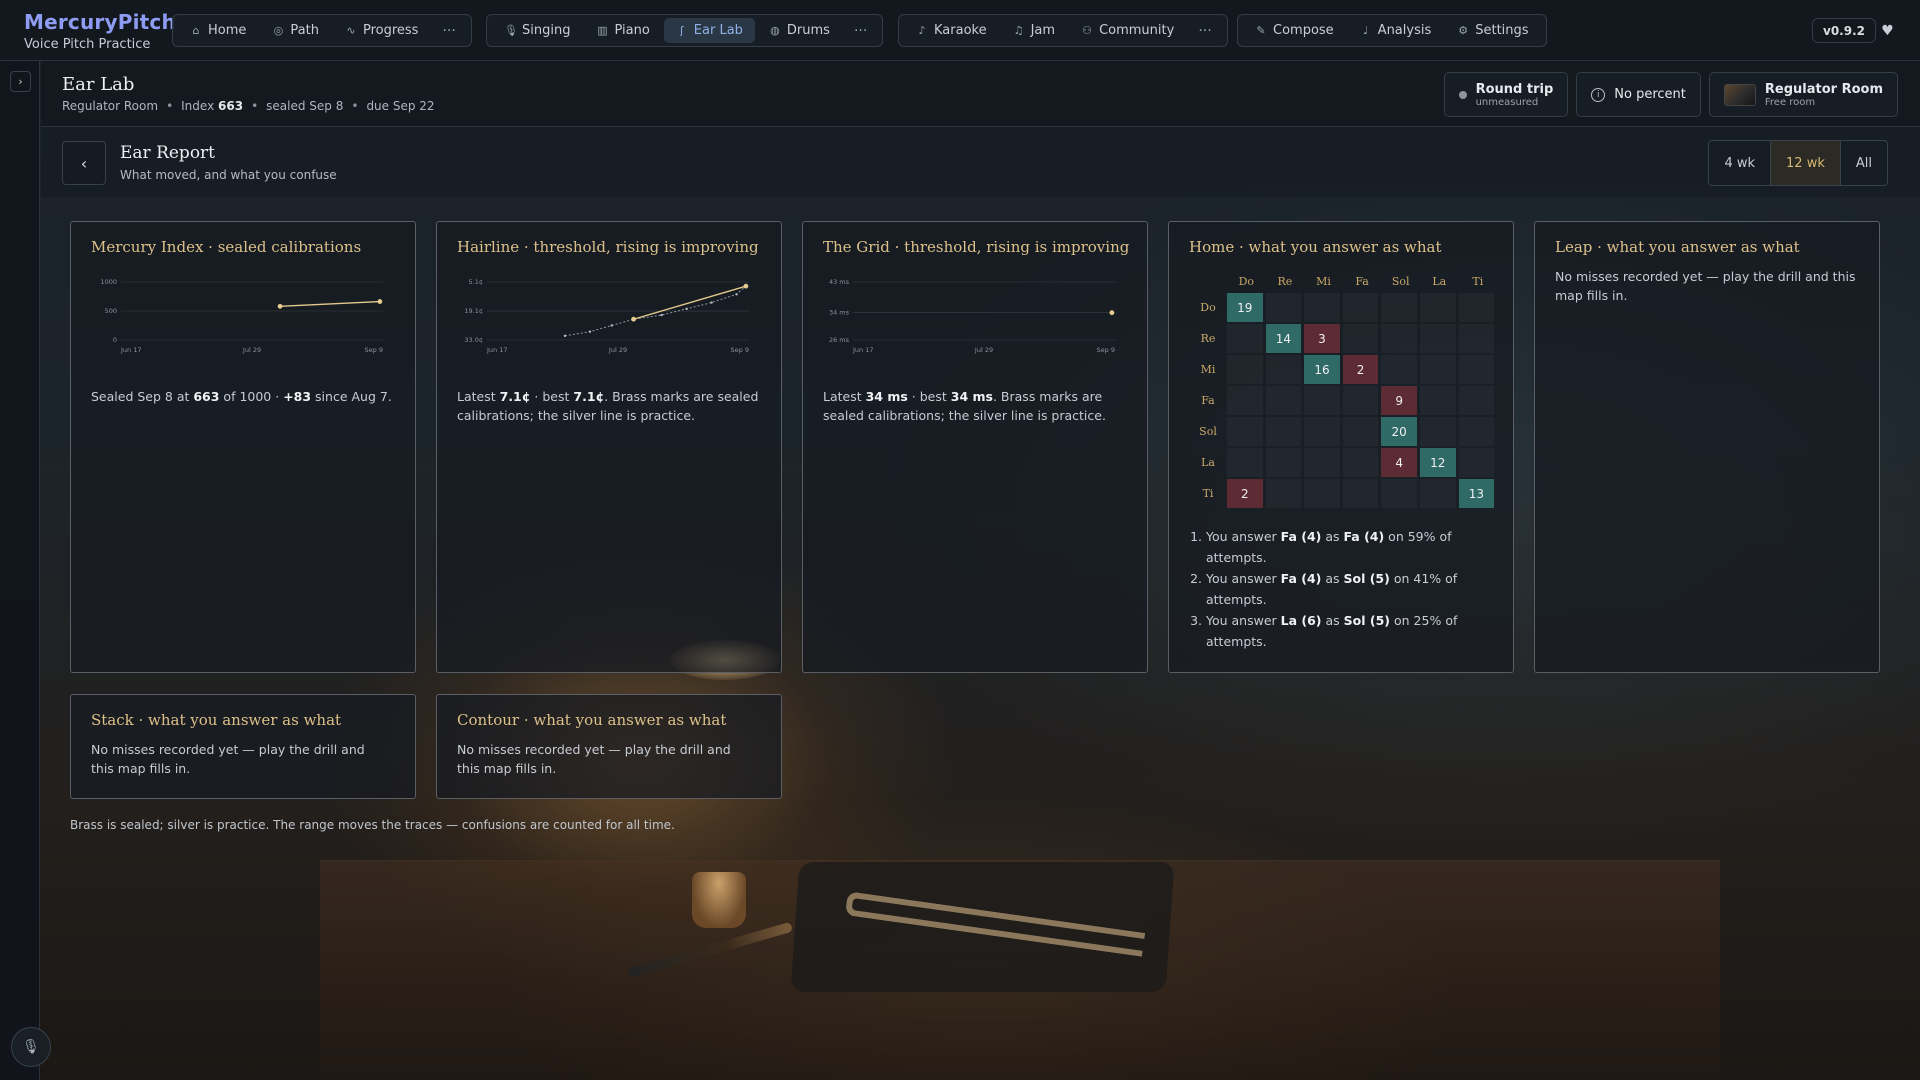  I want to click on heatmap-cell: 14, so click(1283, 338).